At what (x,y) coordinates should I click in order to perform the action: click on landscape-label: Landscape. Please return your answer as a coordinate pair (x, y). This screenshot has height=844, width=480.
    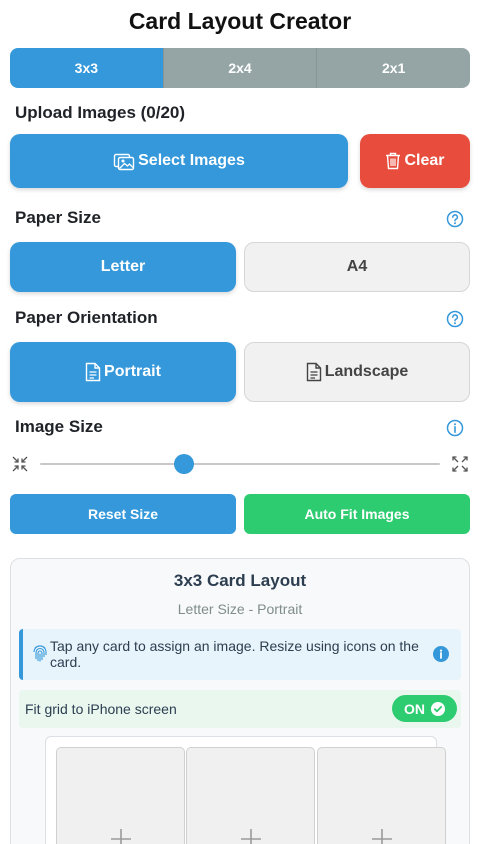
    Looking at the image, I should click on (366, 371).